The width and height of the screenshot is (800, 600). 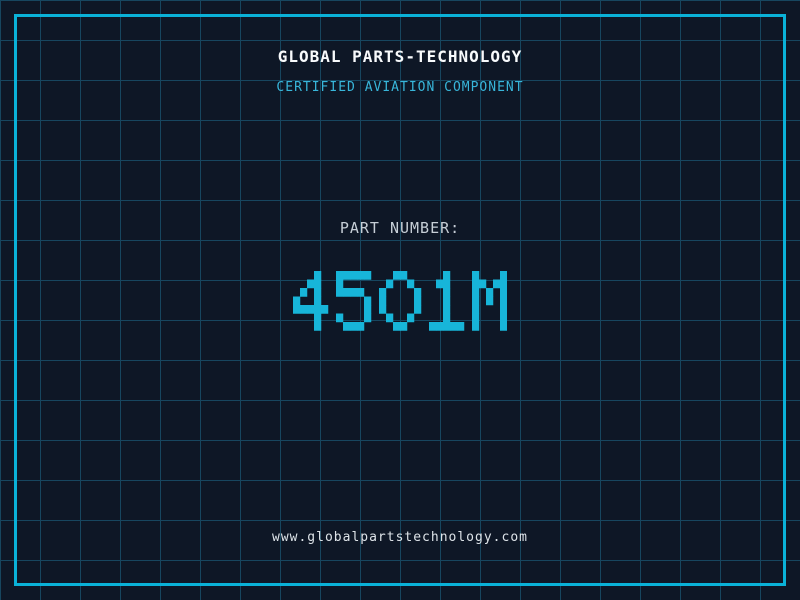 I want to click on brand-title: GLOBAL PARTS-TECHNOLOGY, so click(x=400, y=56).